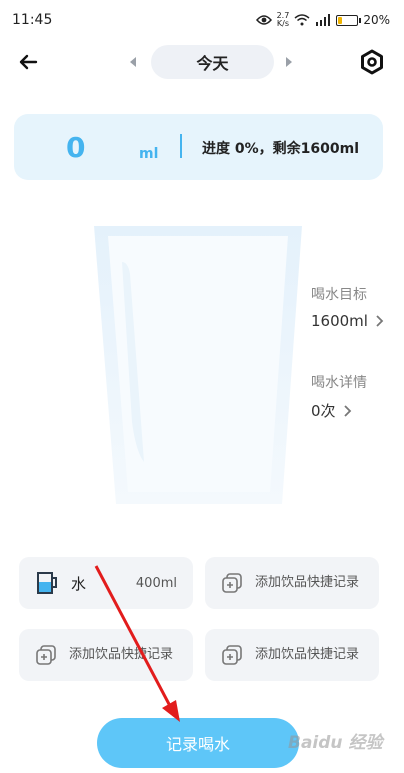 This screenshot has height=773, width=404. What do you see at coordinates (335, 743) in the screenshot?
I see `watermark-logo: Baidu 经验` at bounding box center [335, 743].